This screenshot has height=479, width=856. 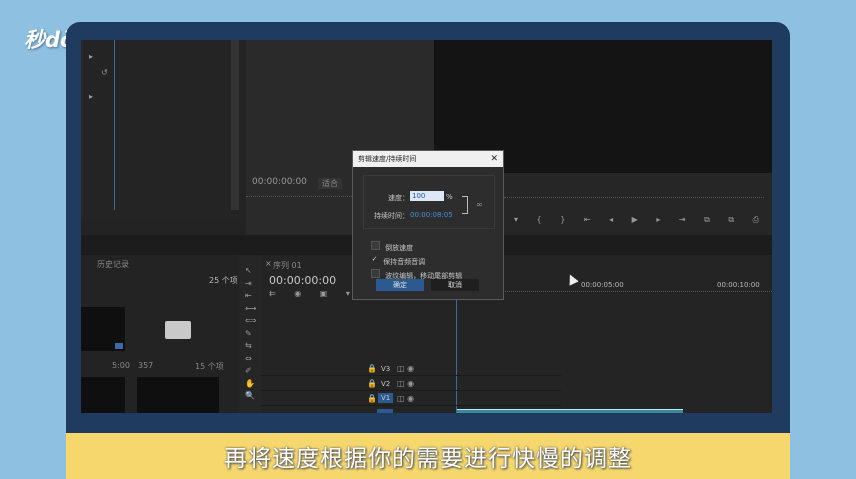 What do you see at coordinates (386, 369) in the screenshot?
I see `track-label: V3` at bounding box center [386, 369].